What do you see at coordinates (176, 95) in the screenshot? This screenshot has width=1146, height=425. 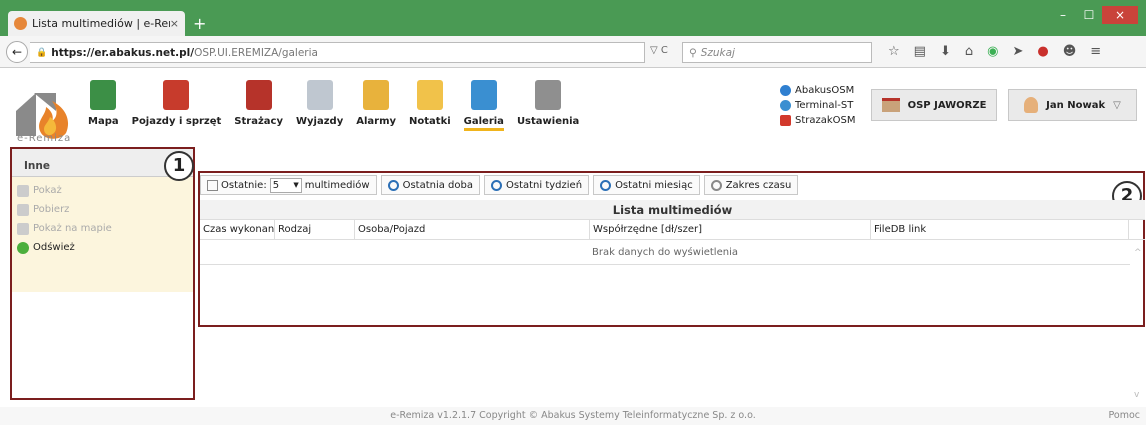 I see `fire-truck-icon` at bounding box center [176, 95].